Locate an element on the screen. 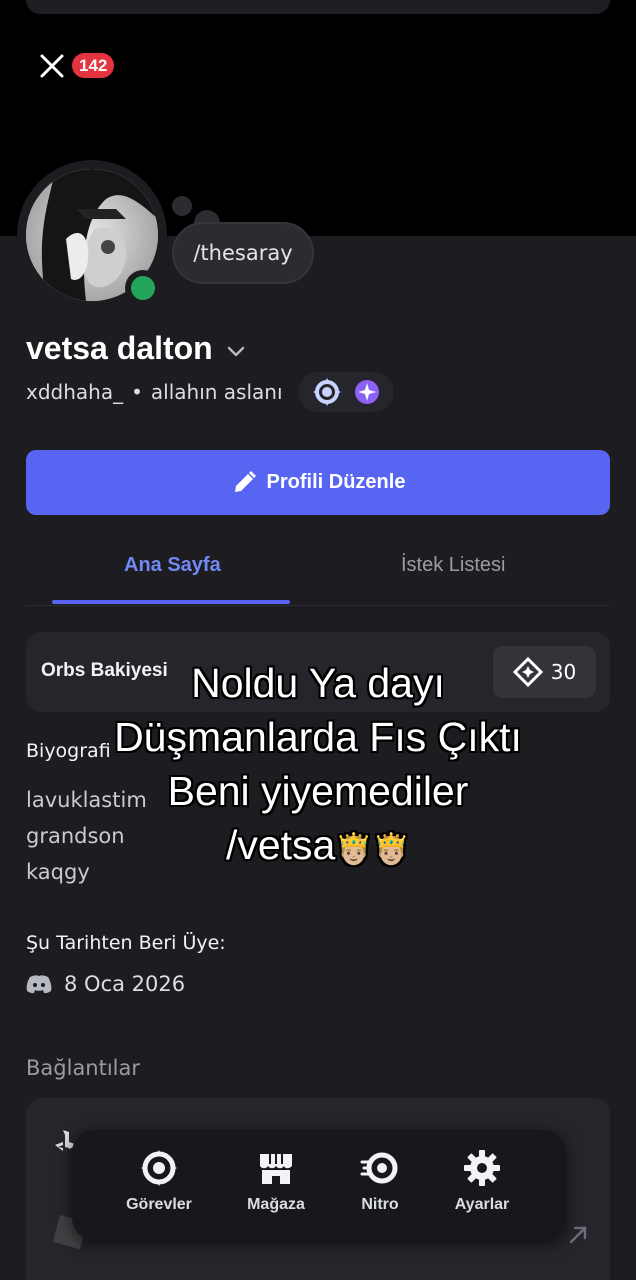 This screenshot has width=636, height=1280. member-since-row: 8 Oca 2026 is located at coordinates (105, 984).